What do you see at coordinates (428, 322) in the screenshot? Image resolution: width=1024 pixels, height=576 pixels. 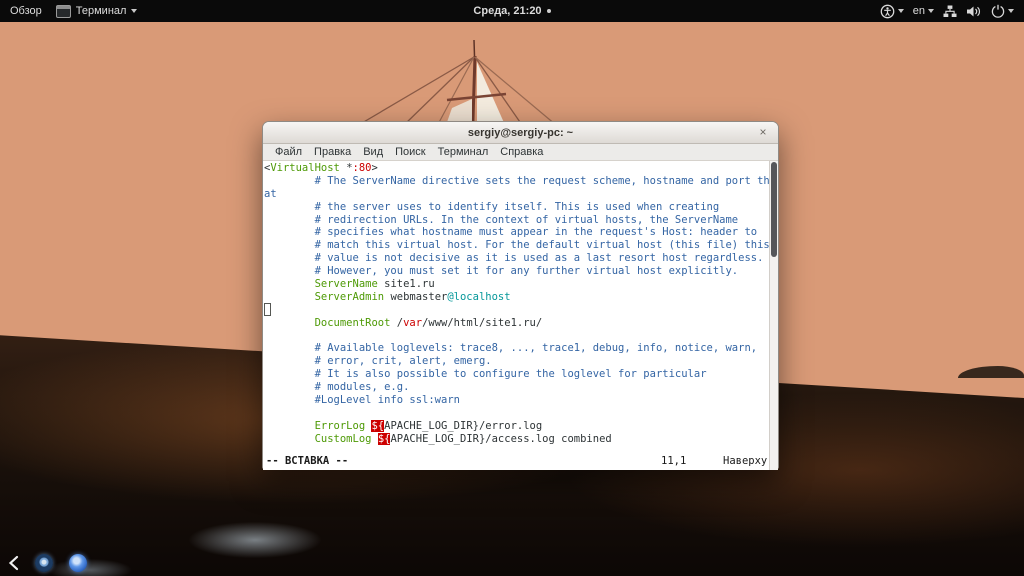 I see `terminal-row: DocumentRoot /var/www/html/site1.ru/` at bounding box center [428, 322].